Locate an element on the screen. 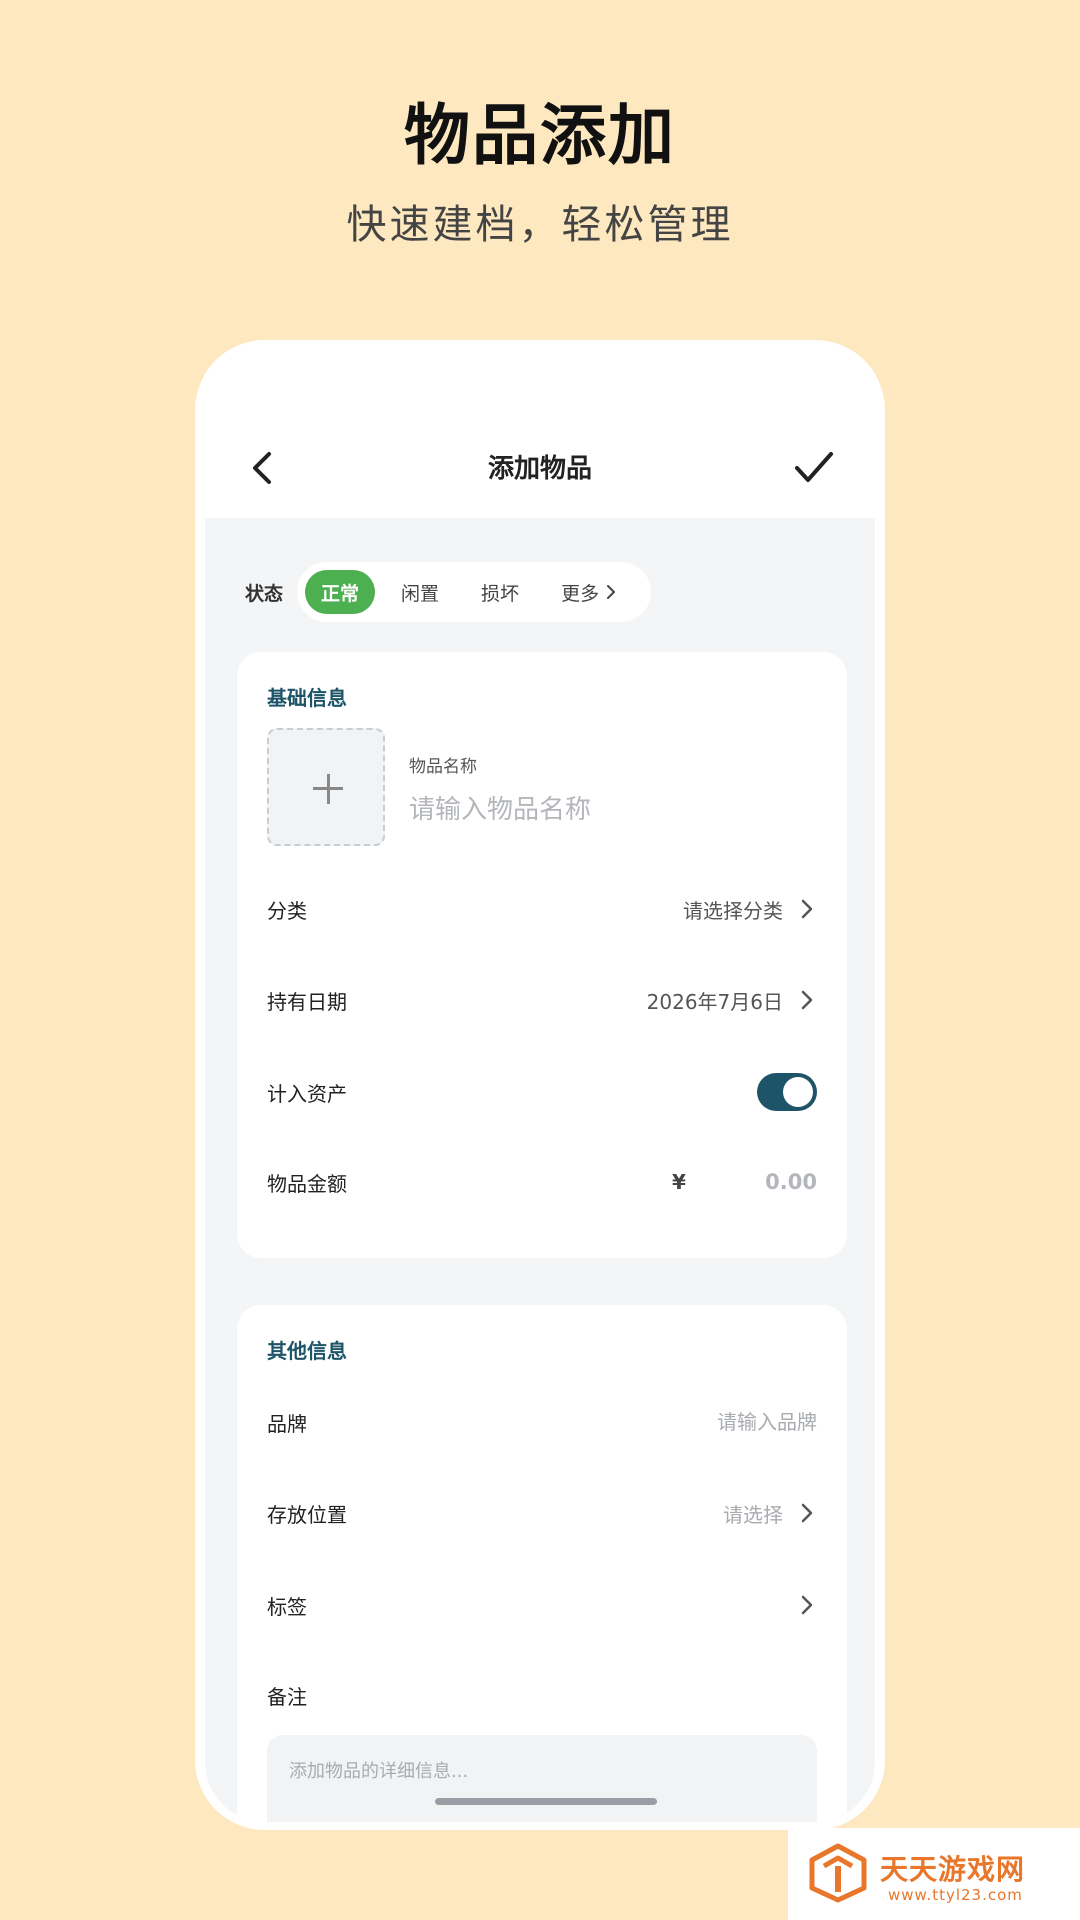 Image resolution: width=1080 pixels, height=1920 pixels. status-label: 状态 is located at coordinates (264, 593).